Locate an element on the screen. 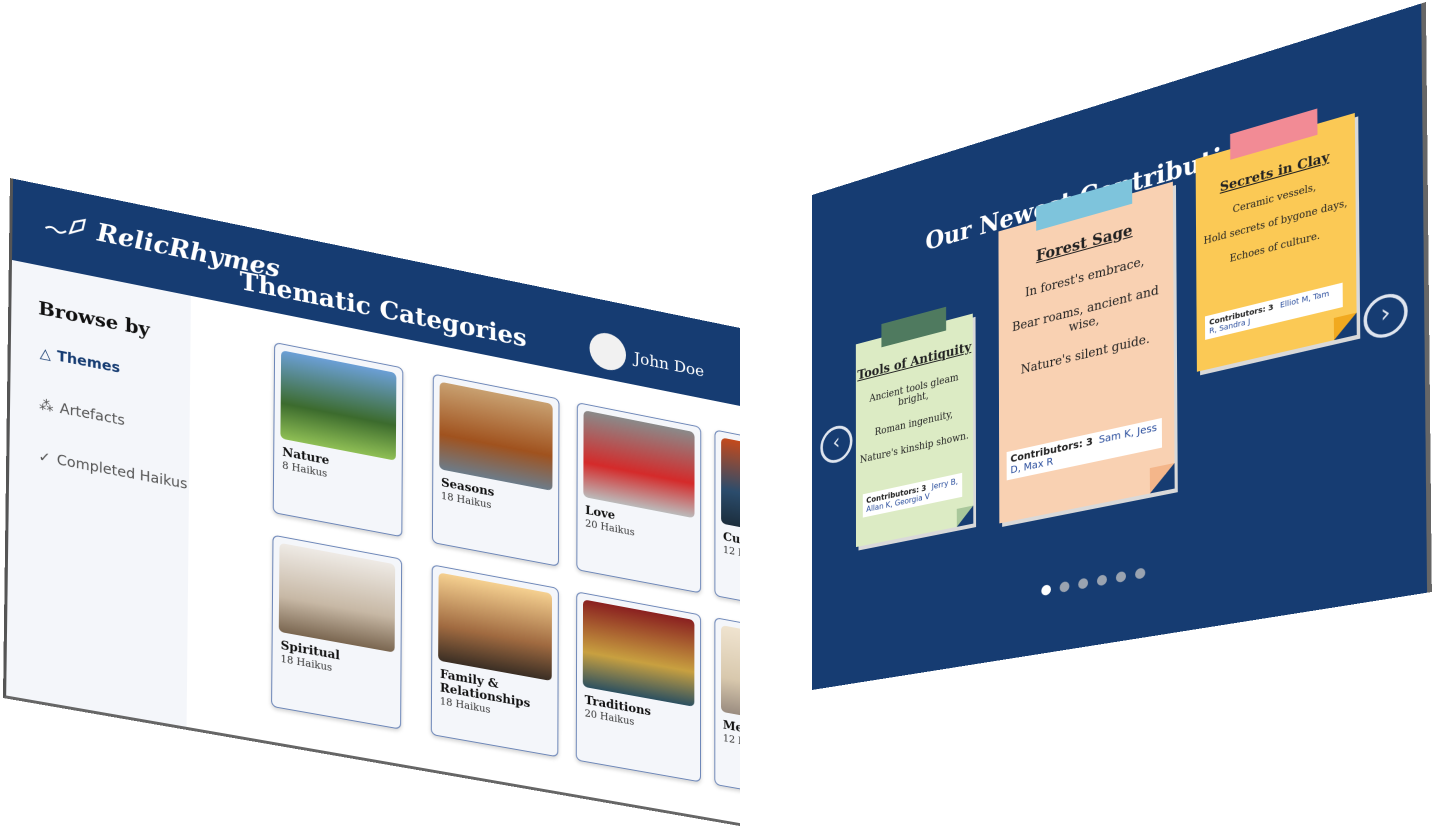 The height and width of the screenshot is (827, 1436). category-card: Family & Relationships 18 Haikus is located at coordinates (494, 661).